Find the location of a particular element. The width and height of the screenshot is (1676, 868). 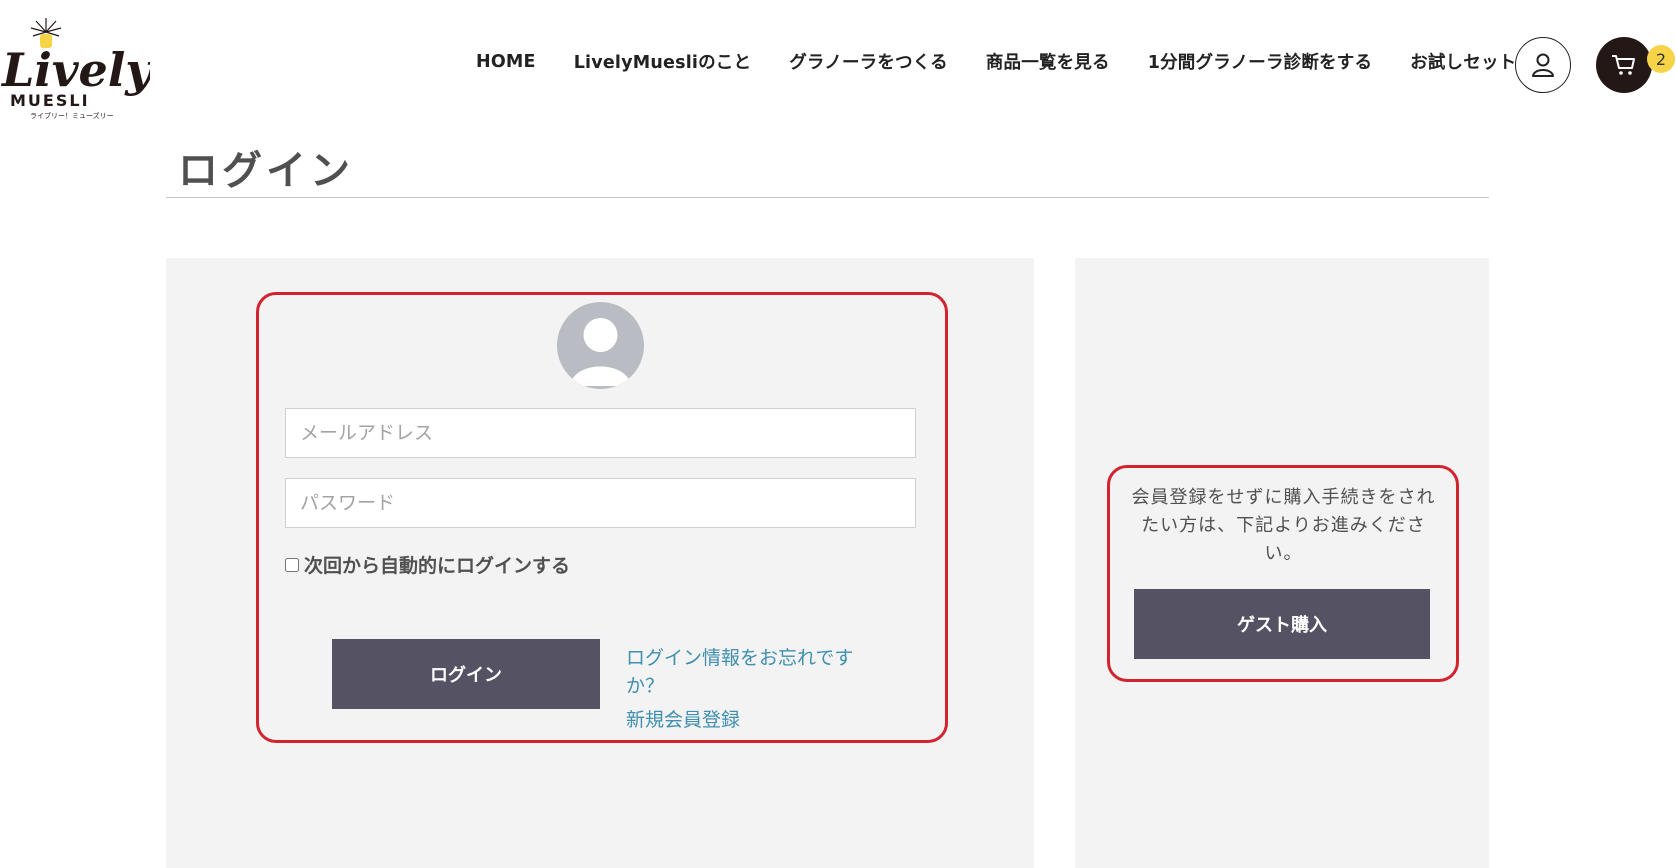

page-title: ログイン is located at coordinates (266, 171).